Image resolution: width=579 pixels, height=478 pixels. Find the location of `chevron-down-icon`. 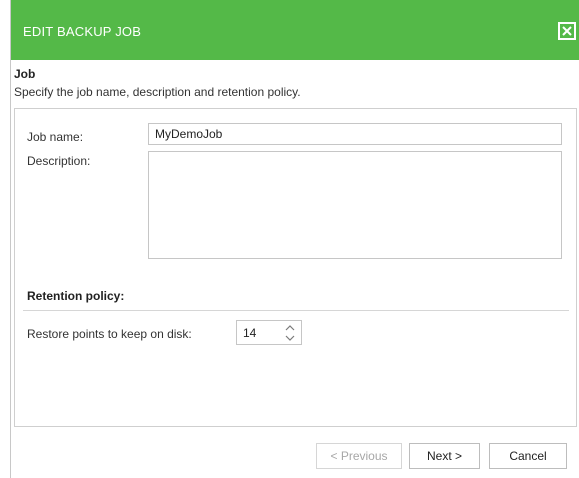

chevron-down-icon is located at coordinates (290, 338).